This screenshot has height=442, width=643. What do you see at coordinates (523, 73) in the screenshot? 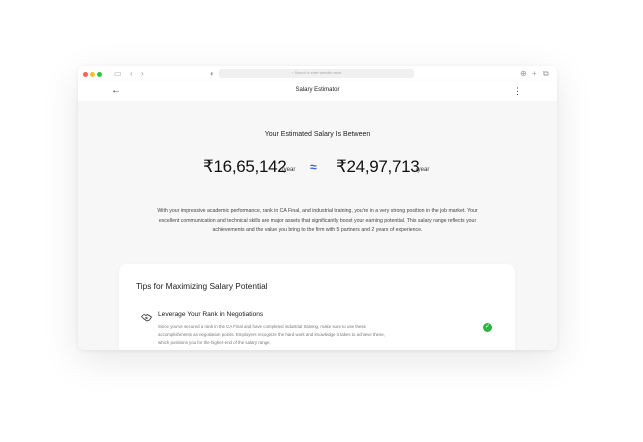
I see `download-icon: ⊕` at bounding box center [523, 73].